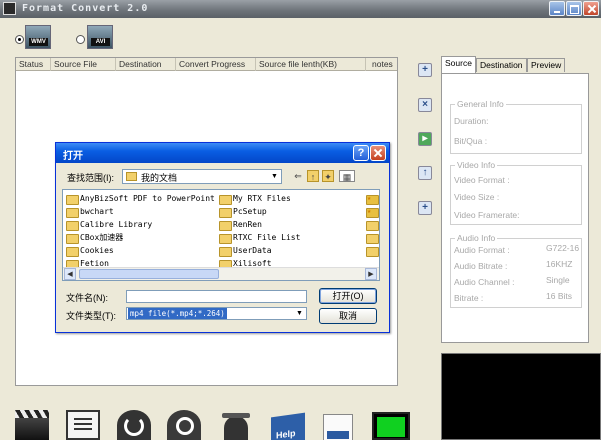  I want to click on avi-format-label: AVI, so click(100, 42).